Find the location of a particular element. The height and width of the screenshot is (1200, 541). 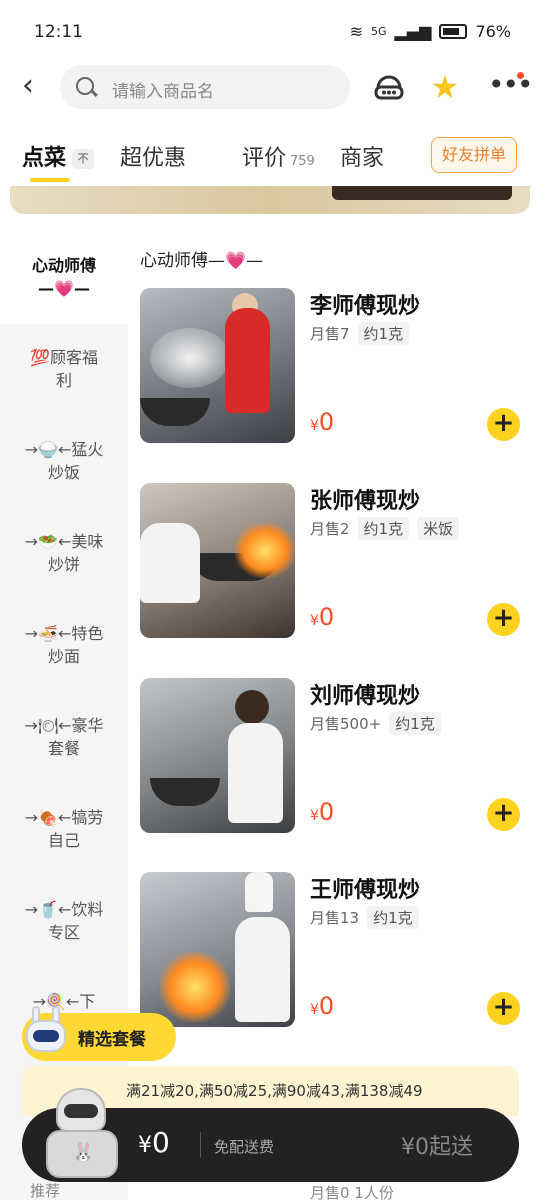

tab-reviews-label: 评价 is located at coordinates (264, 158).